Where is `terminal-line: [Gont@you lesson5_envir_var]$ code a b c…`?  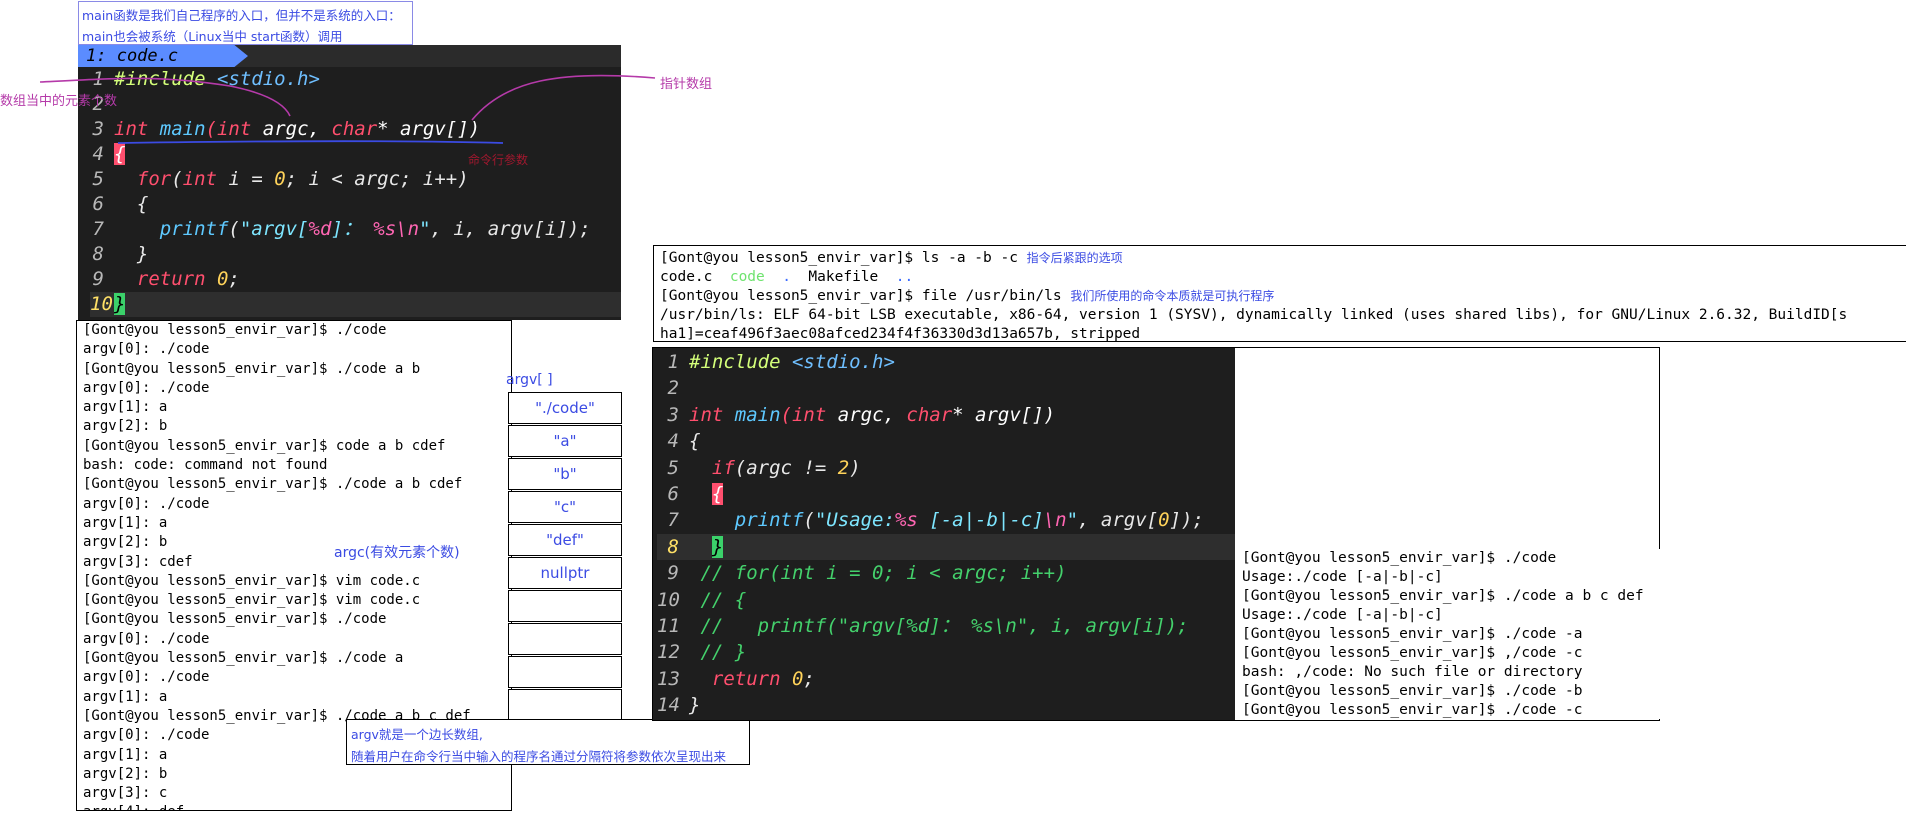 terminal-line: [Gont@you lesson5_envir_var]$ code a b c… is located at coordinates (264, 445).